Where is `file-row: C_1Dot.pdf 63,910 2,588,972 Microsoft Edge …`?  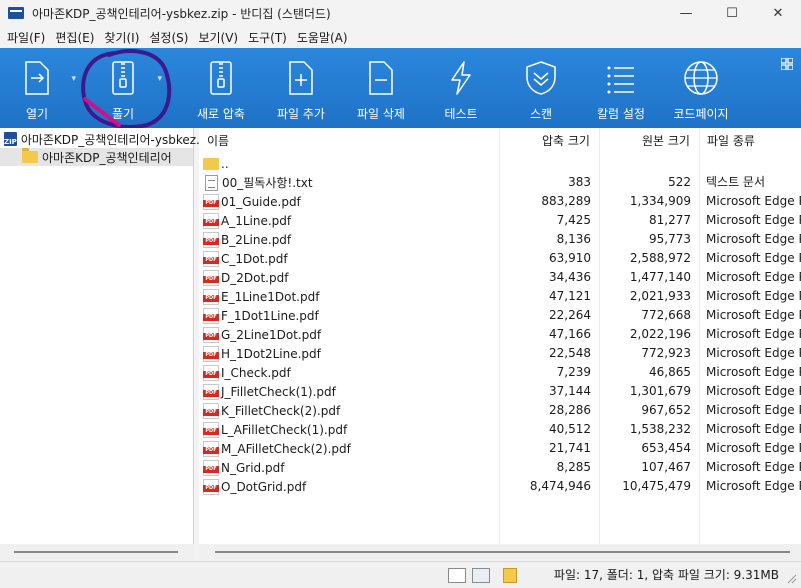
file-row: C_1Dot.pdf 63,910 2,588,972 Microsoft Edge … is located at coordinates (500, 258).